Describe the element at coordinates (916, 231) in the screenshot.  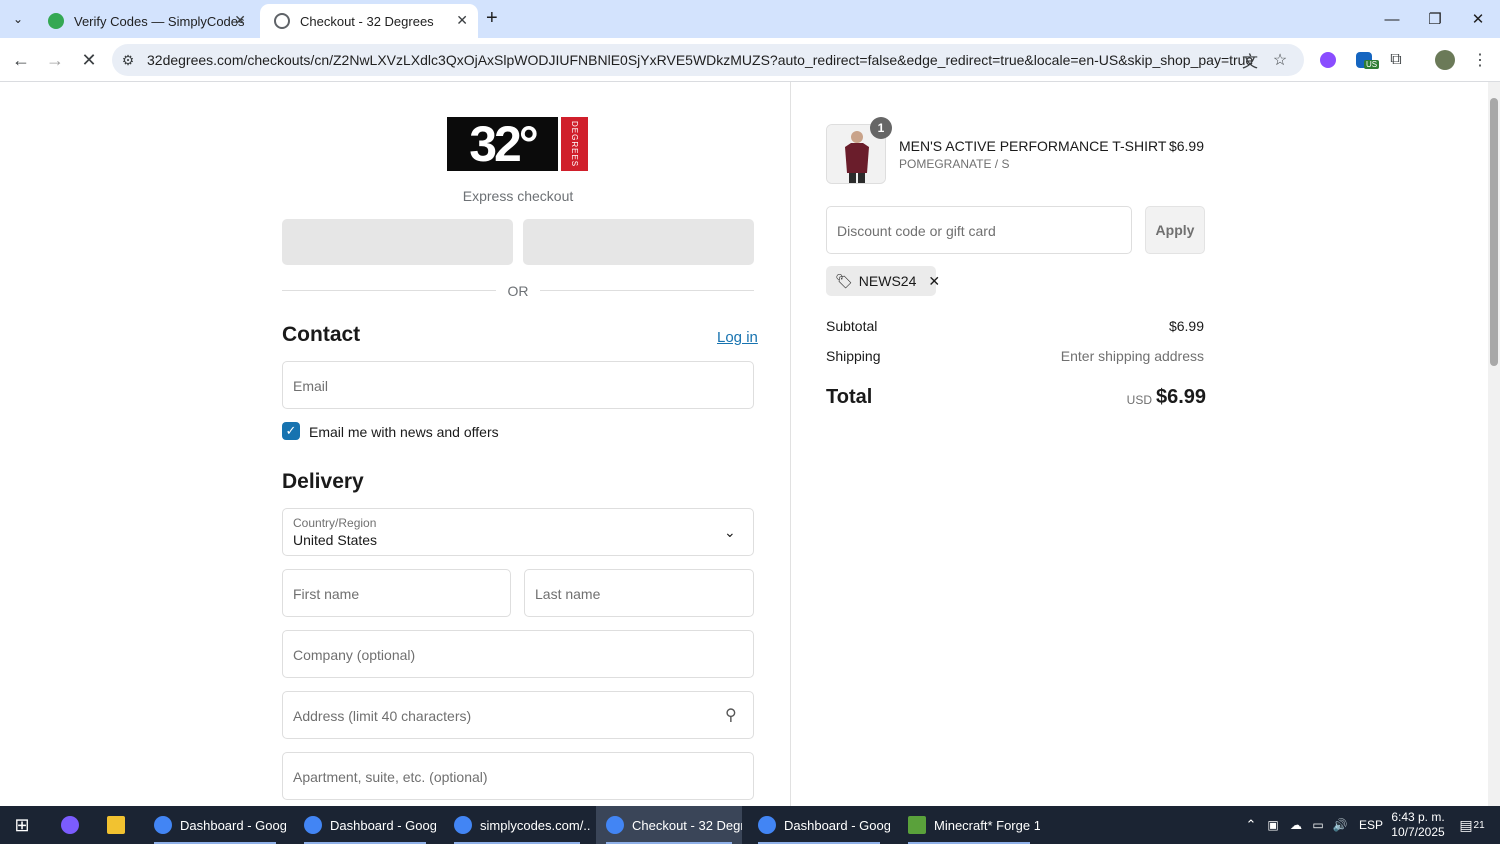
I see `discount-placeholder: Discount code or gift card` at that location.